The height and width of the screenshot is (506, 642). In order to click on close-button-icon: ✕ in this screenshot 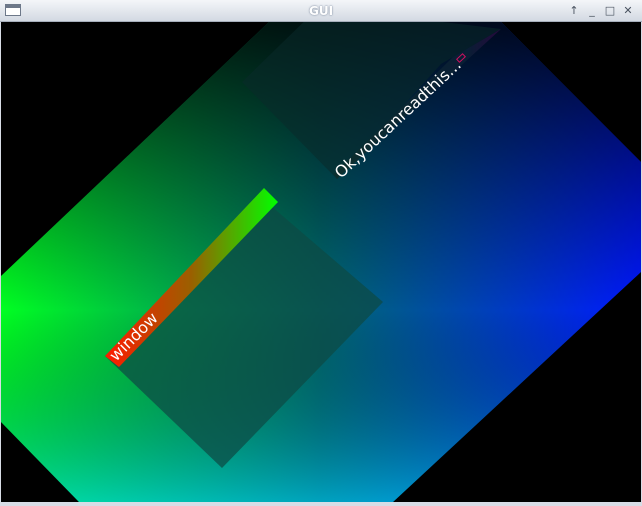, I will do `click(628, 11)`.